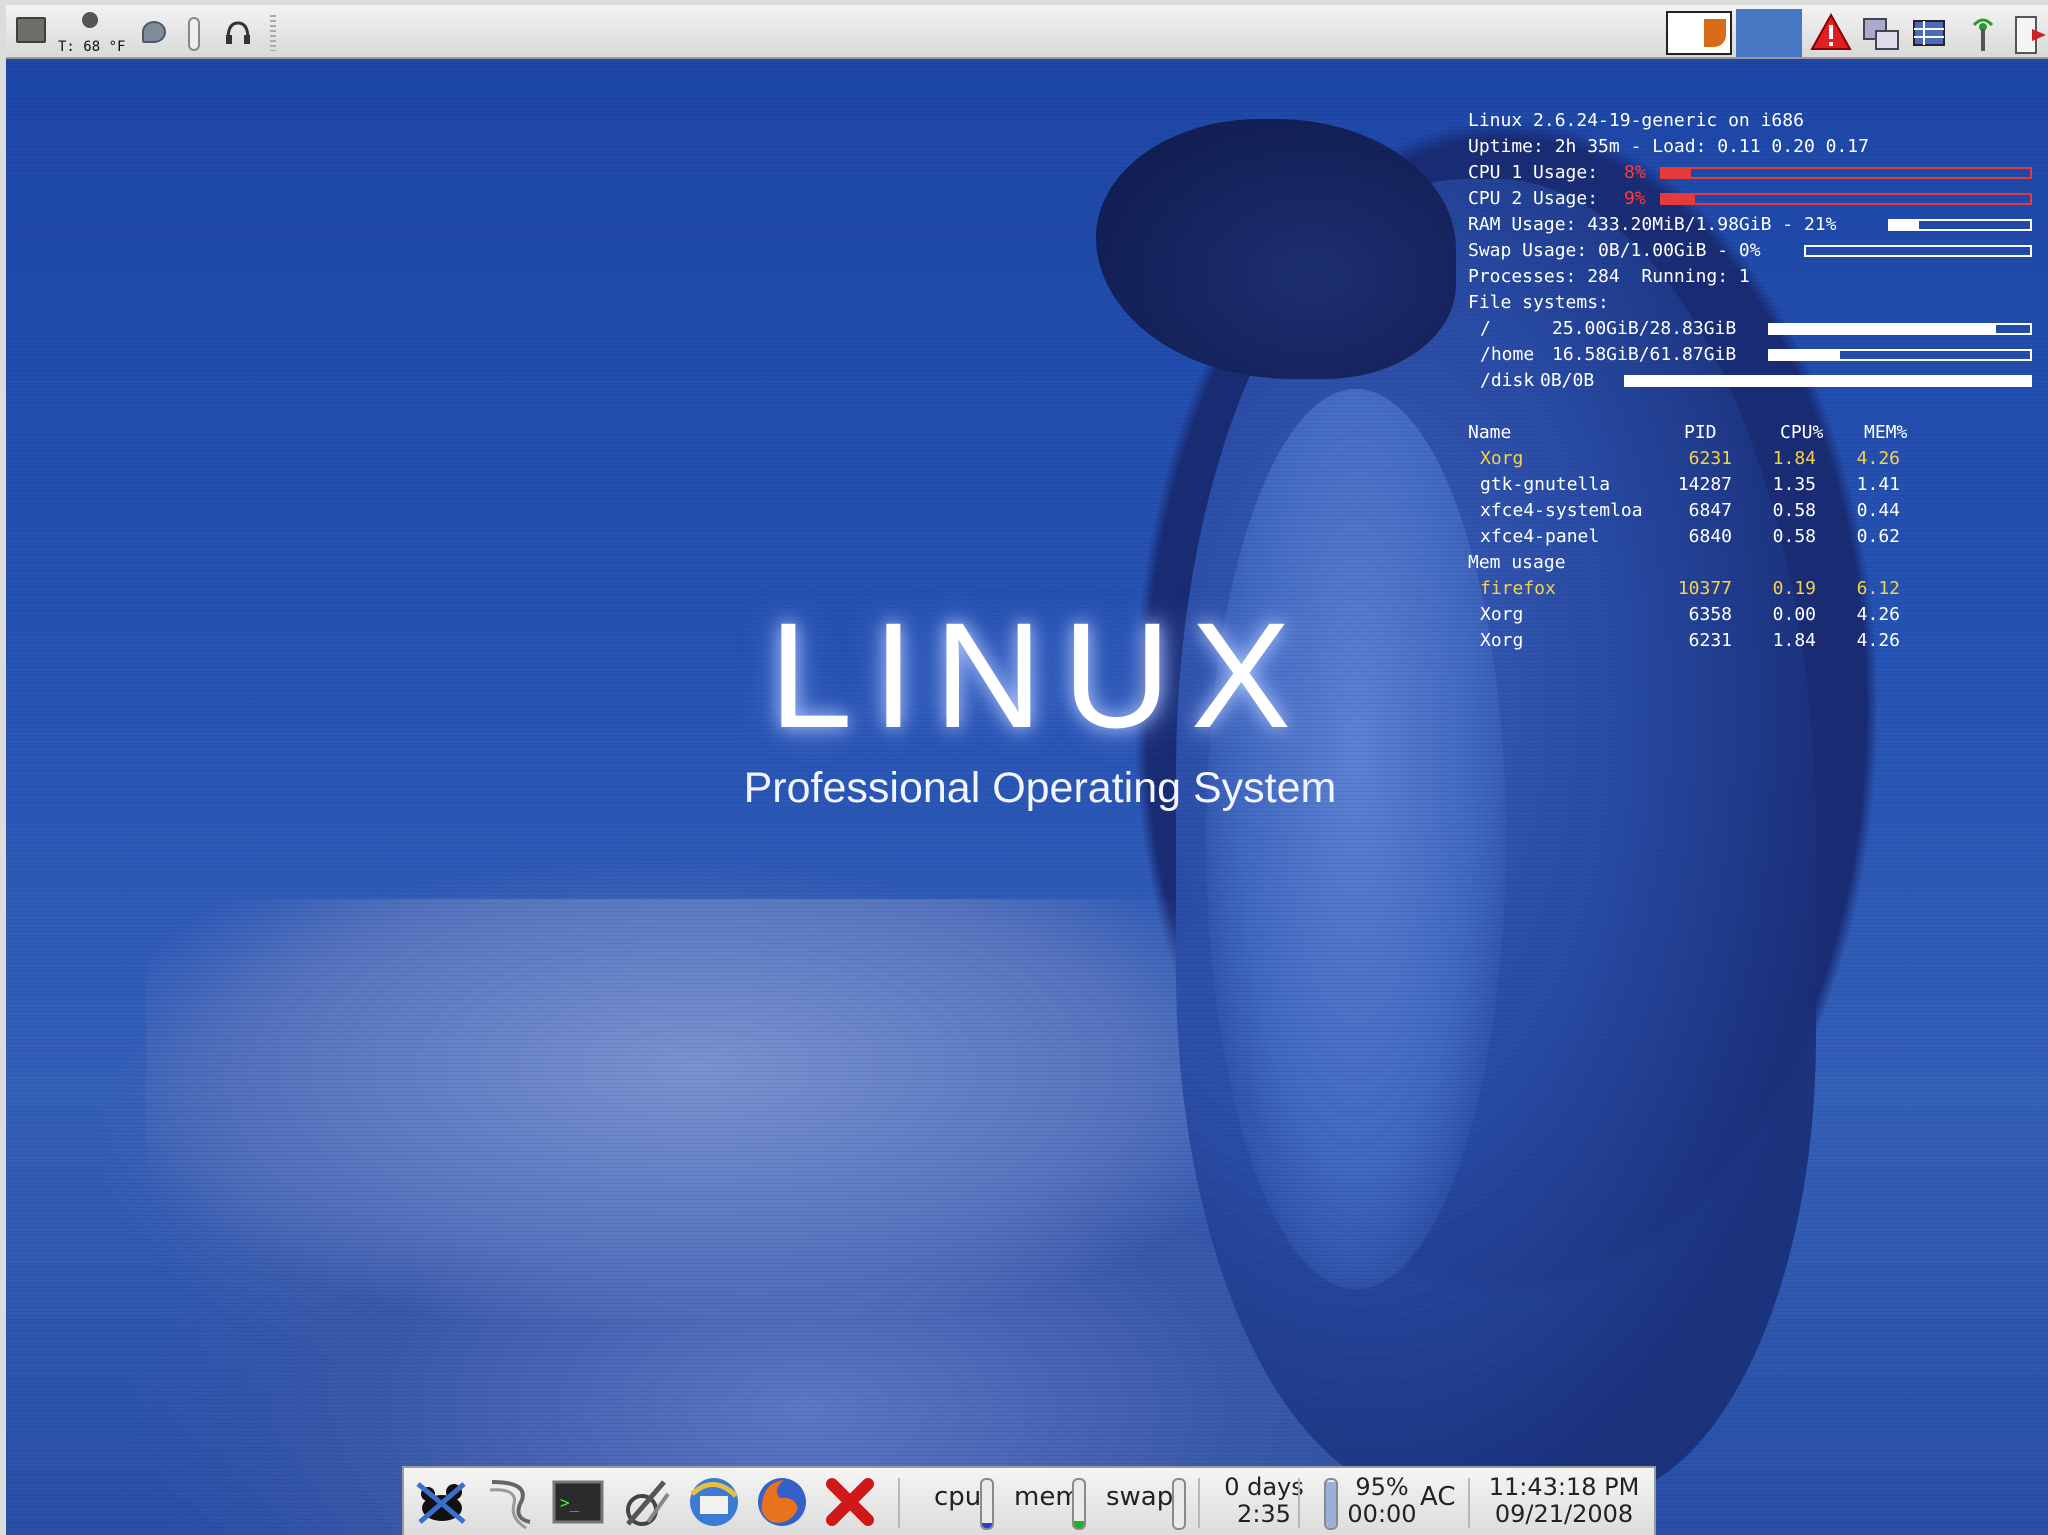 Image resolution: width=2048 pixels, height=1535 pixels. What do you see at coordinates (1540, 536) in the screenshot?
I see `proc-name: xfce4-panel` at bounding box center [1540, 536].